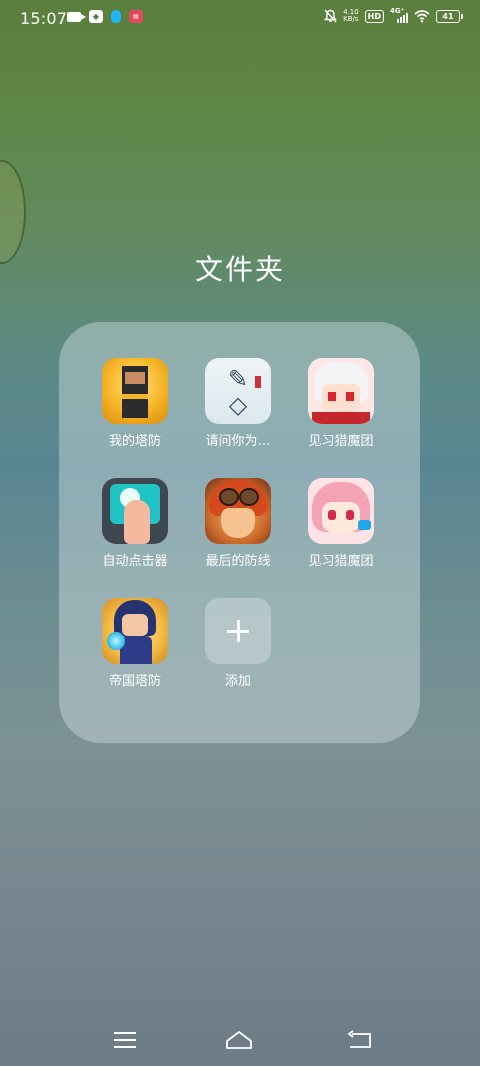 Image resolution: width=480 pixels, height=1066 pixels. I want to click on app-auto-clicker: 自动点击器, so click(135, 523).